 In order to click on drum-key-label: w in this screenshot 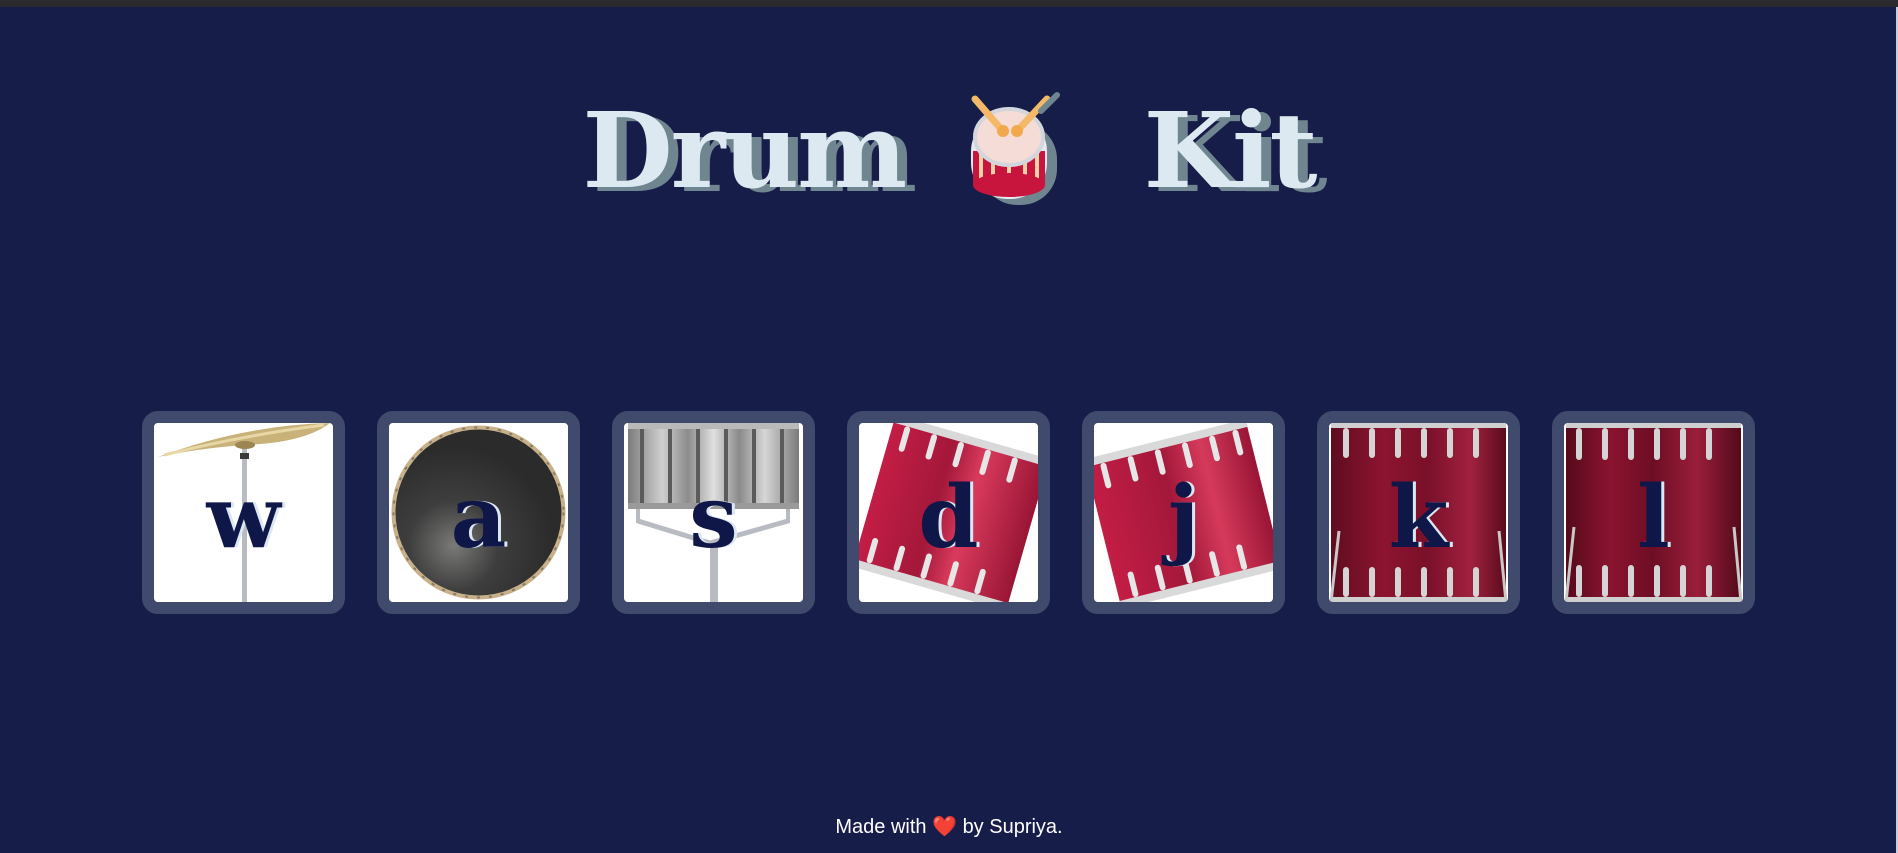, I will do `click(243, 517)`.